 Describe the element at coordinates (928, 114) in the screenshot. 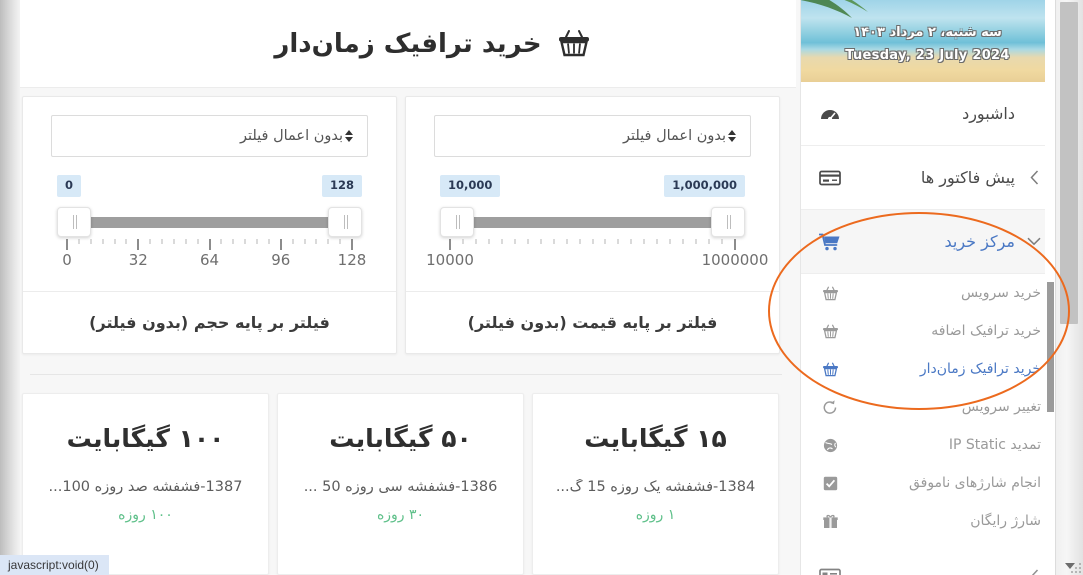

I see `sidebar-item-dashboard: داشبورد` at that location.